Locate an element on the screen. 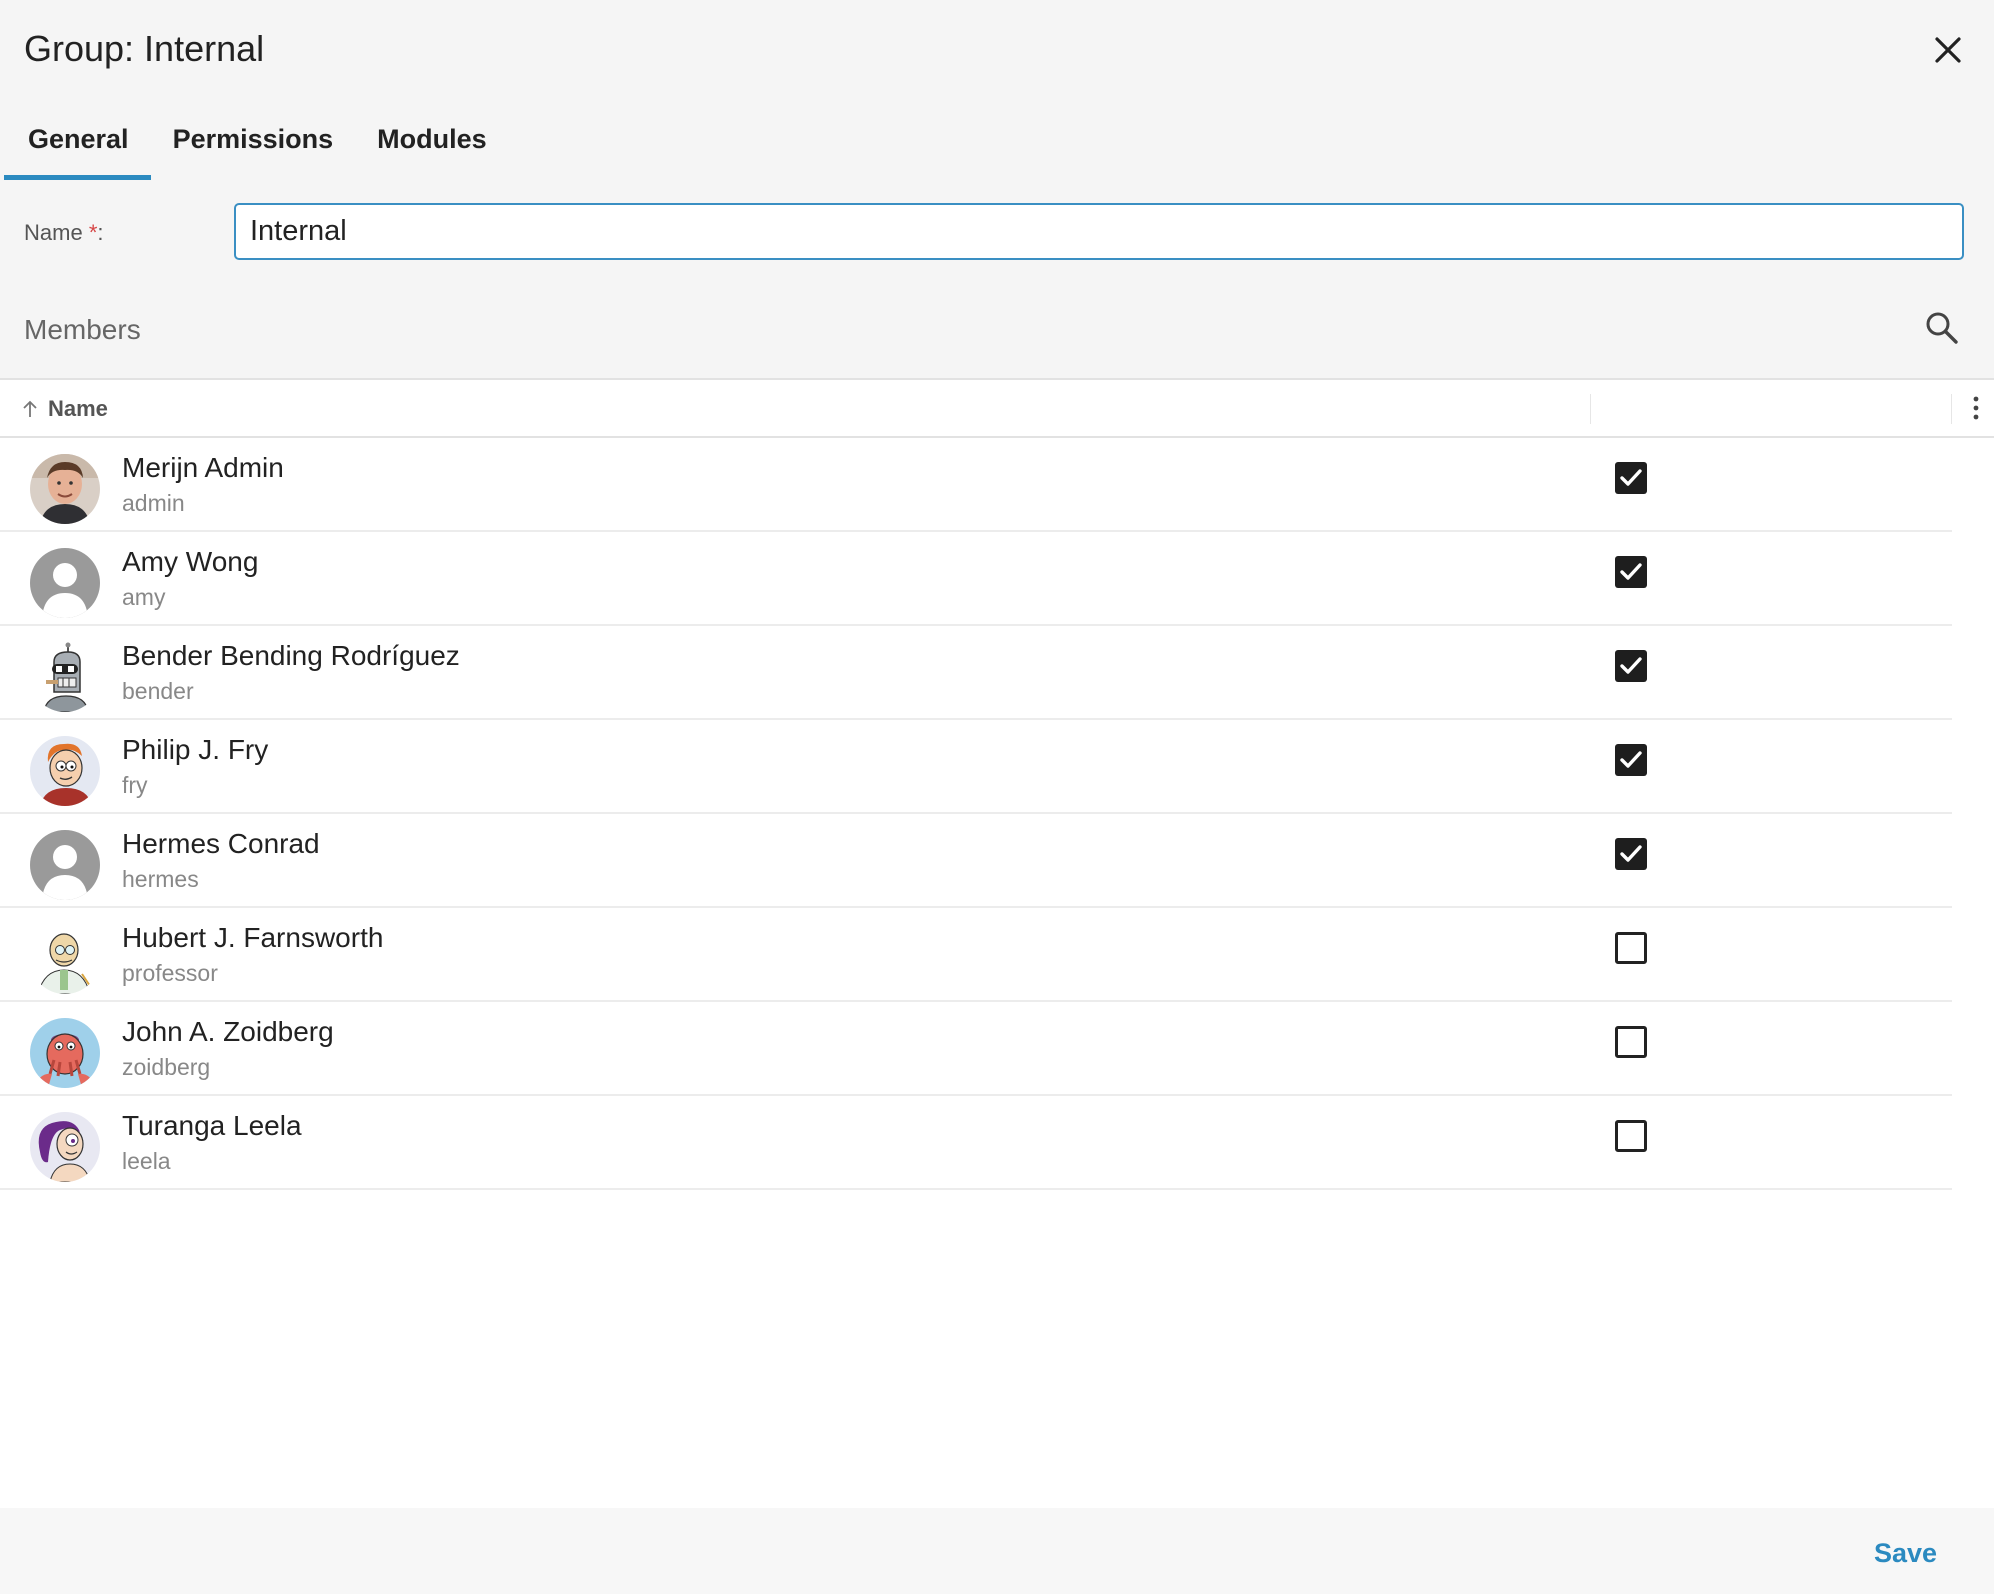 The image size is (1994, 1594). name-label-text: Name is located at coordinates (53, 232).